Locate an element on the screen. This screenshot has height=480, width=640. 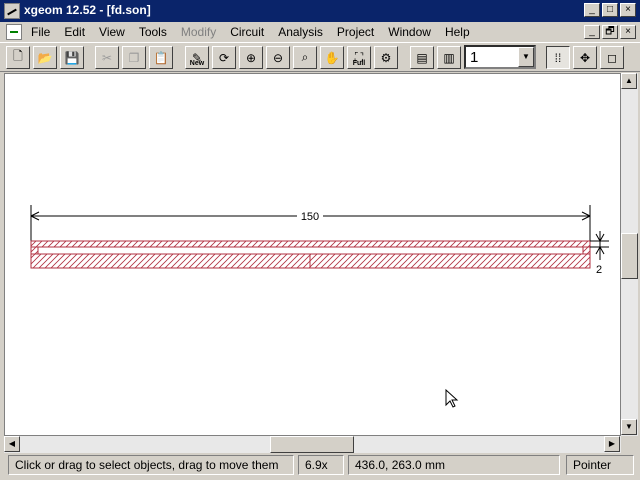
layer-down-icon: ▥ is located at coordinates (449, 57).